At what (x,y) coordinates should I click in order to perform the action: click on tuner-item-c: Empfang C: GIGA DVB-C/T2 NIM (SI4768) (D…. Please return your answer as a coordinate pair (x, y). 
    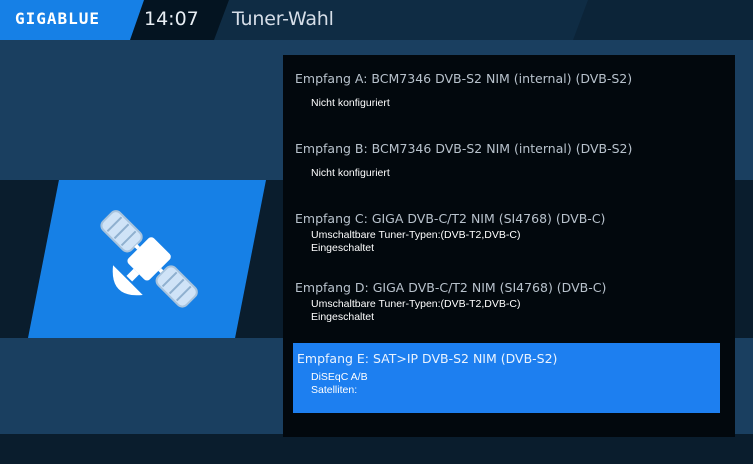
    Looking at the image, I should click on (505, 240).